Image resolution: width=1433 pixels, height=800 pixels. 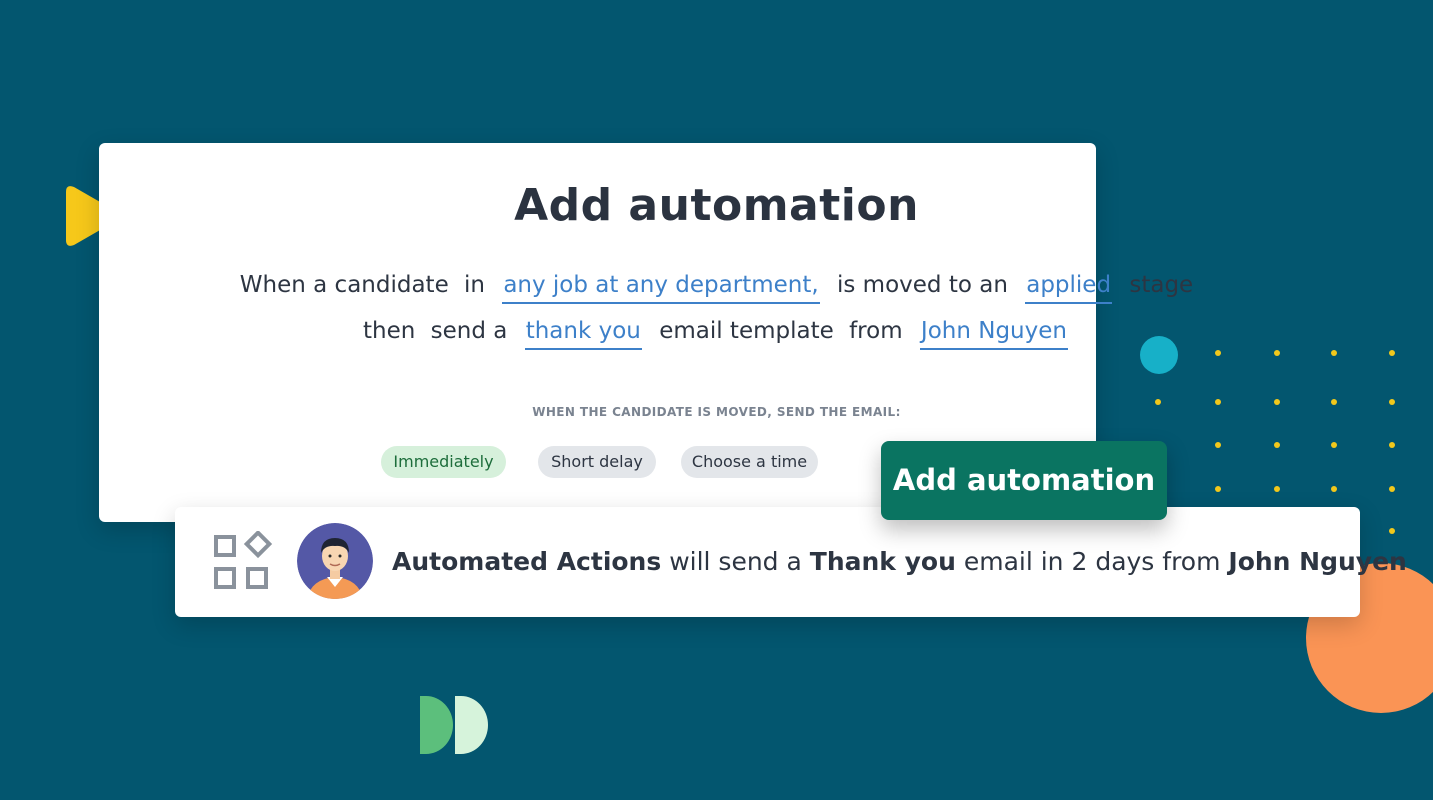 I want to click on timing-option-immediately: Immediately, so click(x=443, y=462).